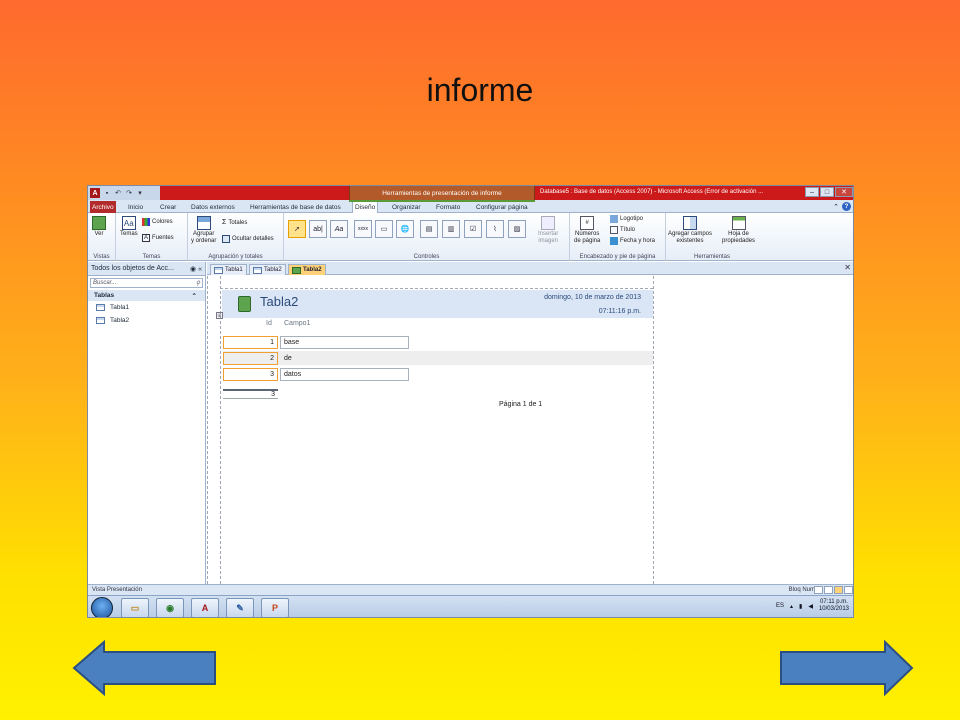  What do you see at coordinates (269, 323) in the screenshot?
I see `column-header-id: Id` at bounding box center [269, 323].